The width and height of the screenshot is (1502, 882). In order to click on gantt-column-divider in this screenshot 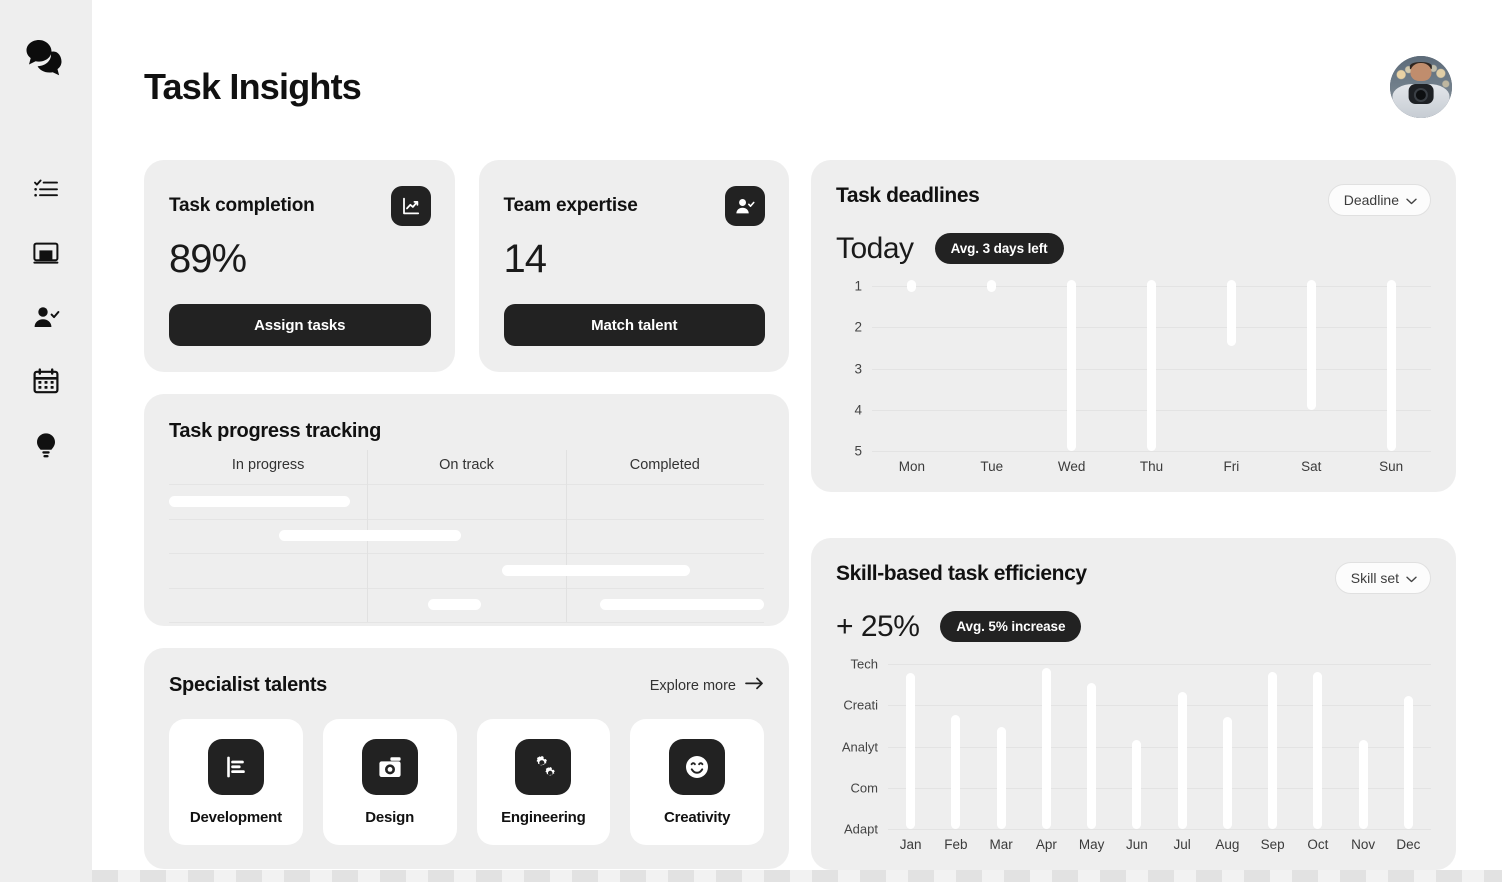, I will do `click(566, 536)`.